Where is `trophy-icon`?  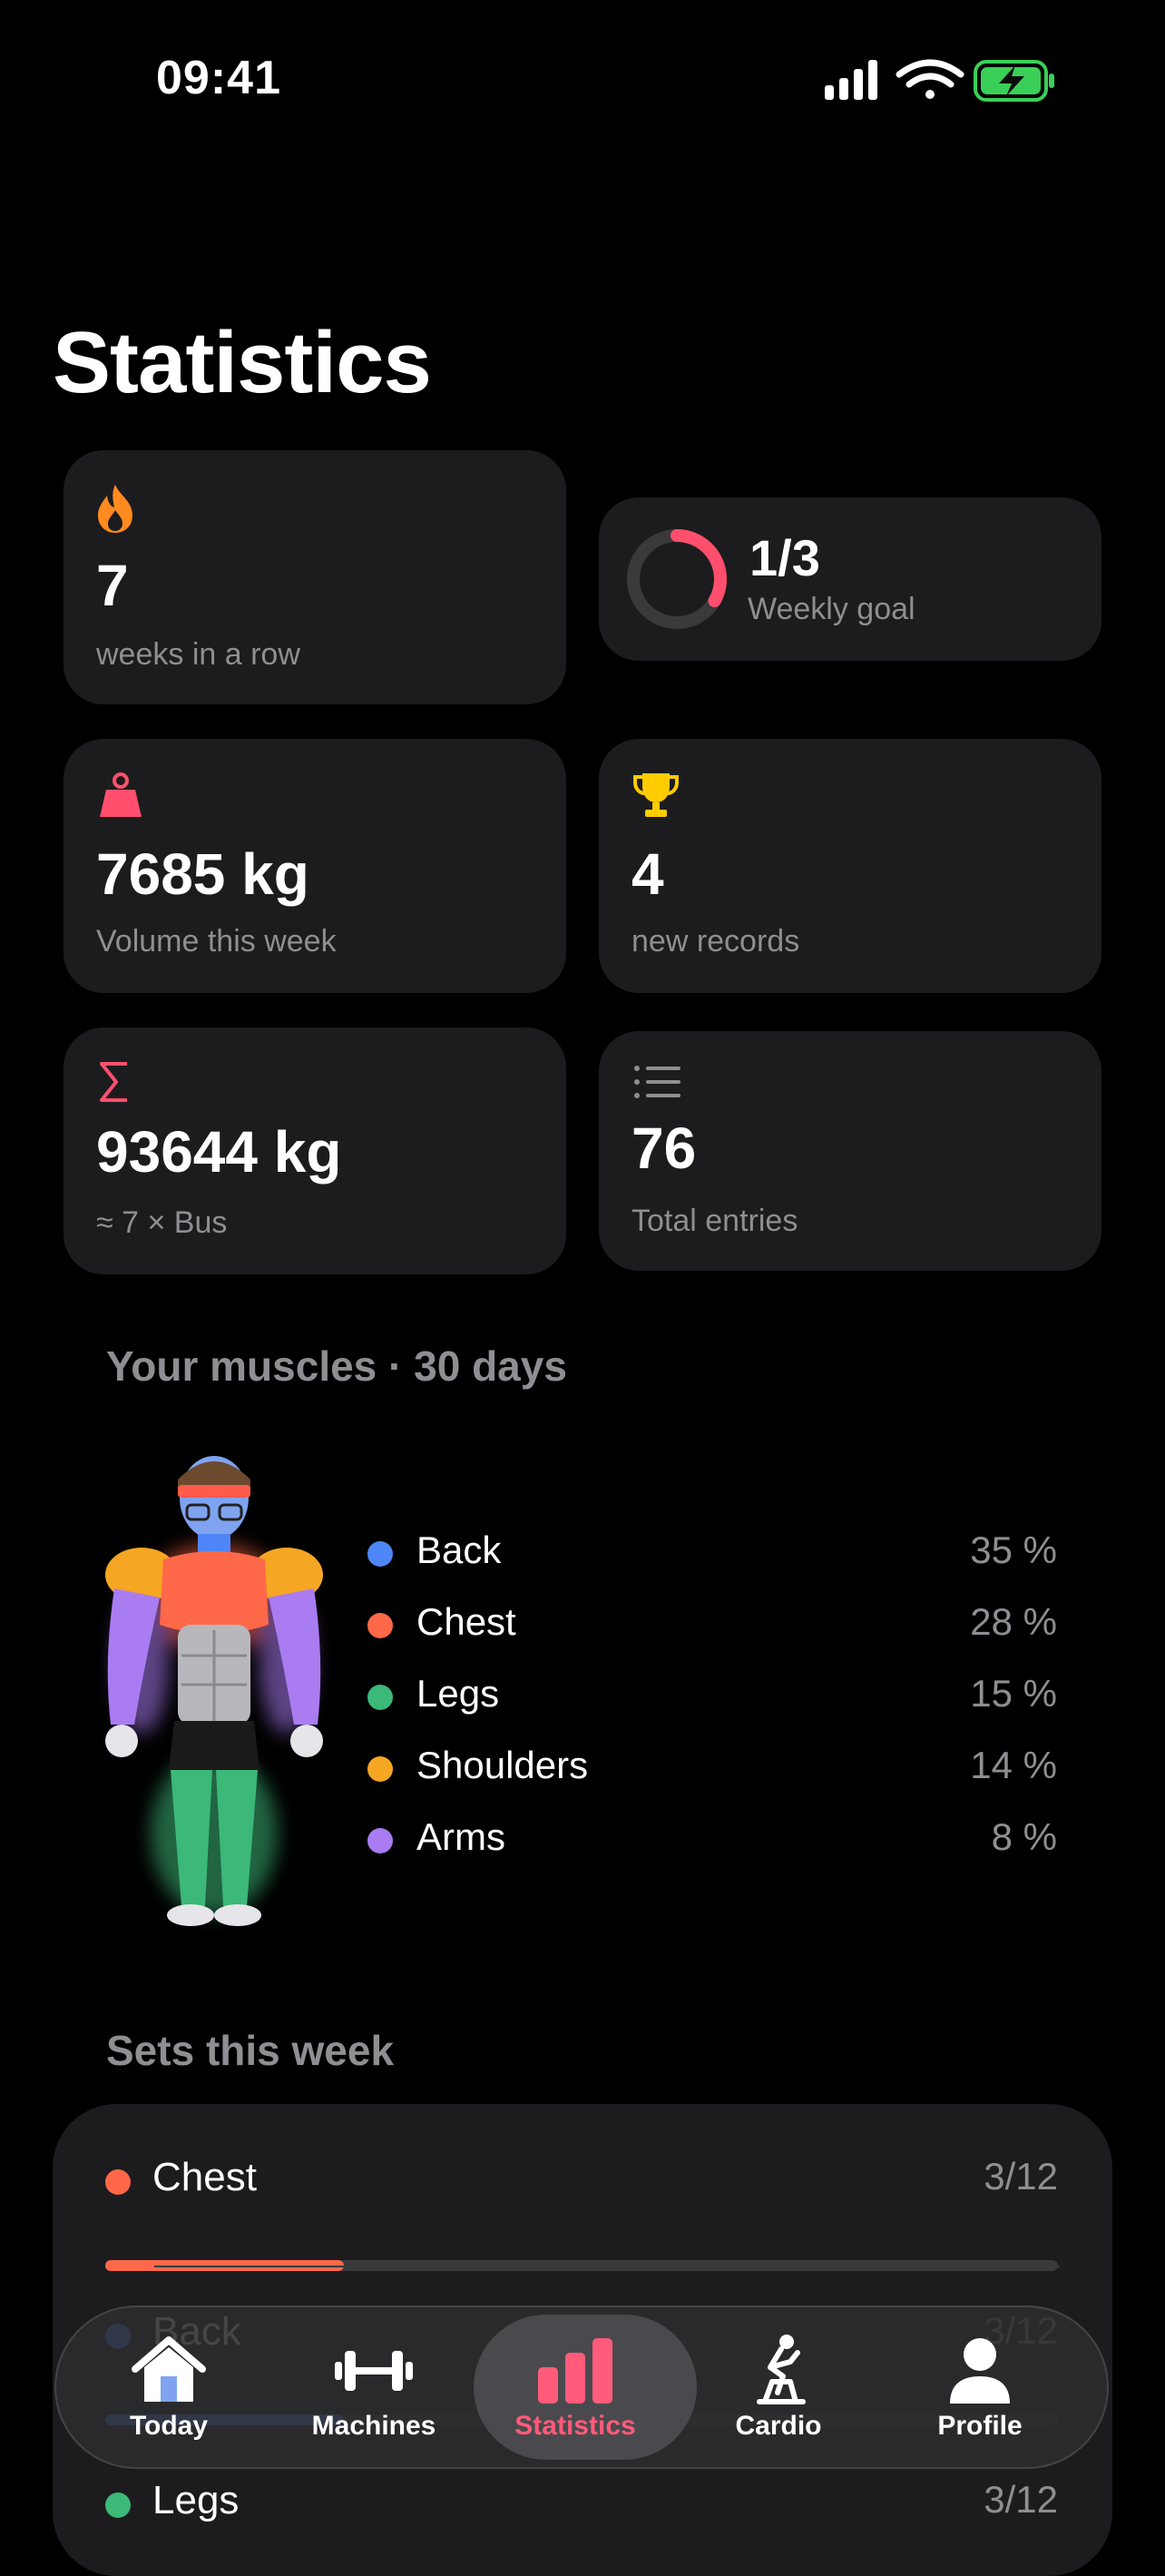
trophy-icon is located at coordinates (656, 795).